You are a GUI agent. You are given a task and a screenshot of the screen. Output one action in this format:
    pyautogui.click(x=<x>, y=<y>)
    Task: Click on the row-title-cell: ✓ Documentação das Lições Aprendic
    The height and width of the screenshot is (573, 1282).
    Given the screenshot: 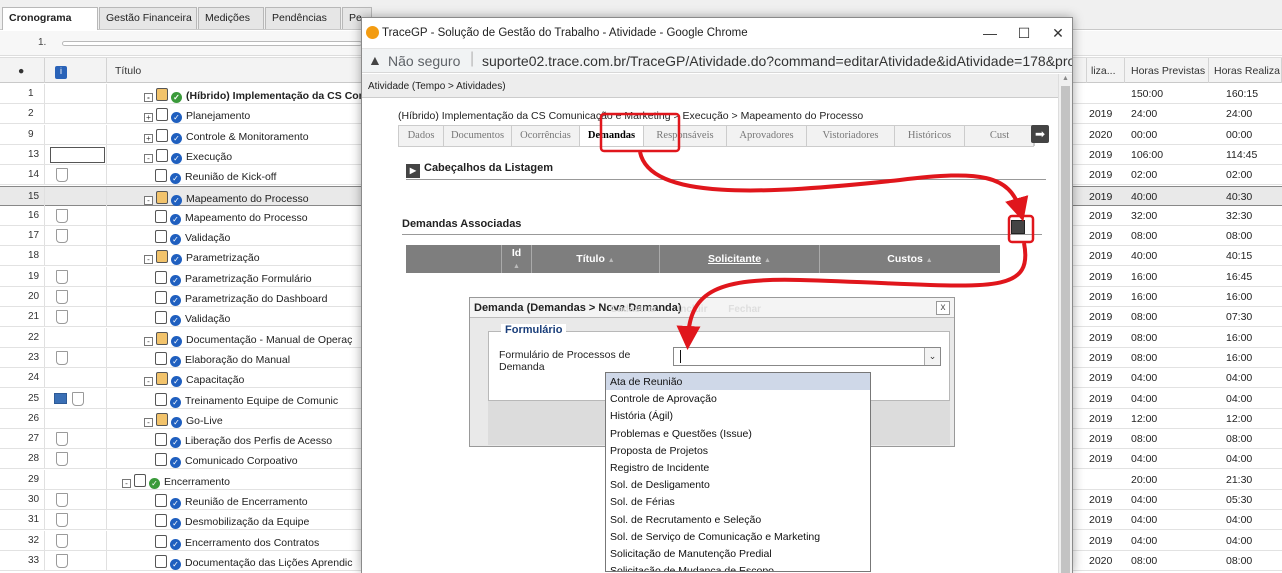 What is the action you would take?
    pyautogui.click(x=259, y=562)
    